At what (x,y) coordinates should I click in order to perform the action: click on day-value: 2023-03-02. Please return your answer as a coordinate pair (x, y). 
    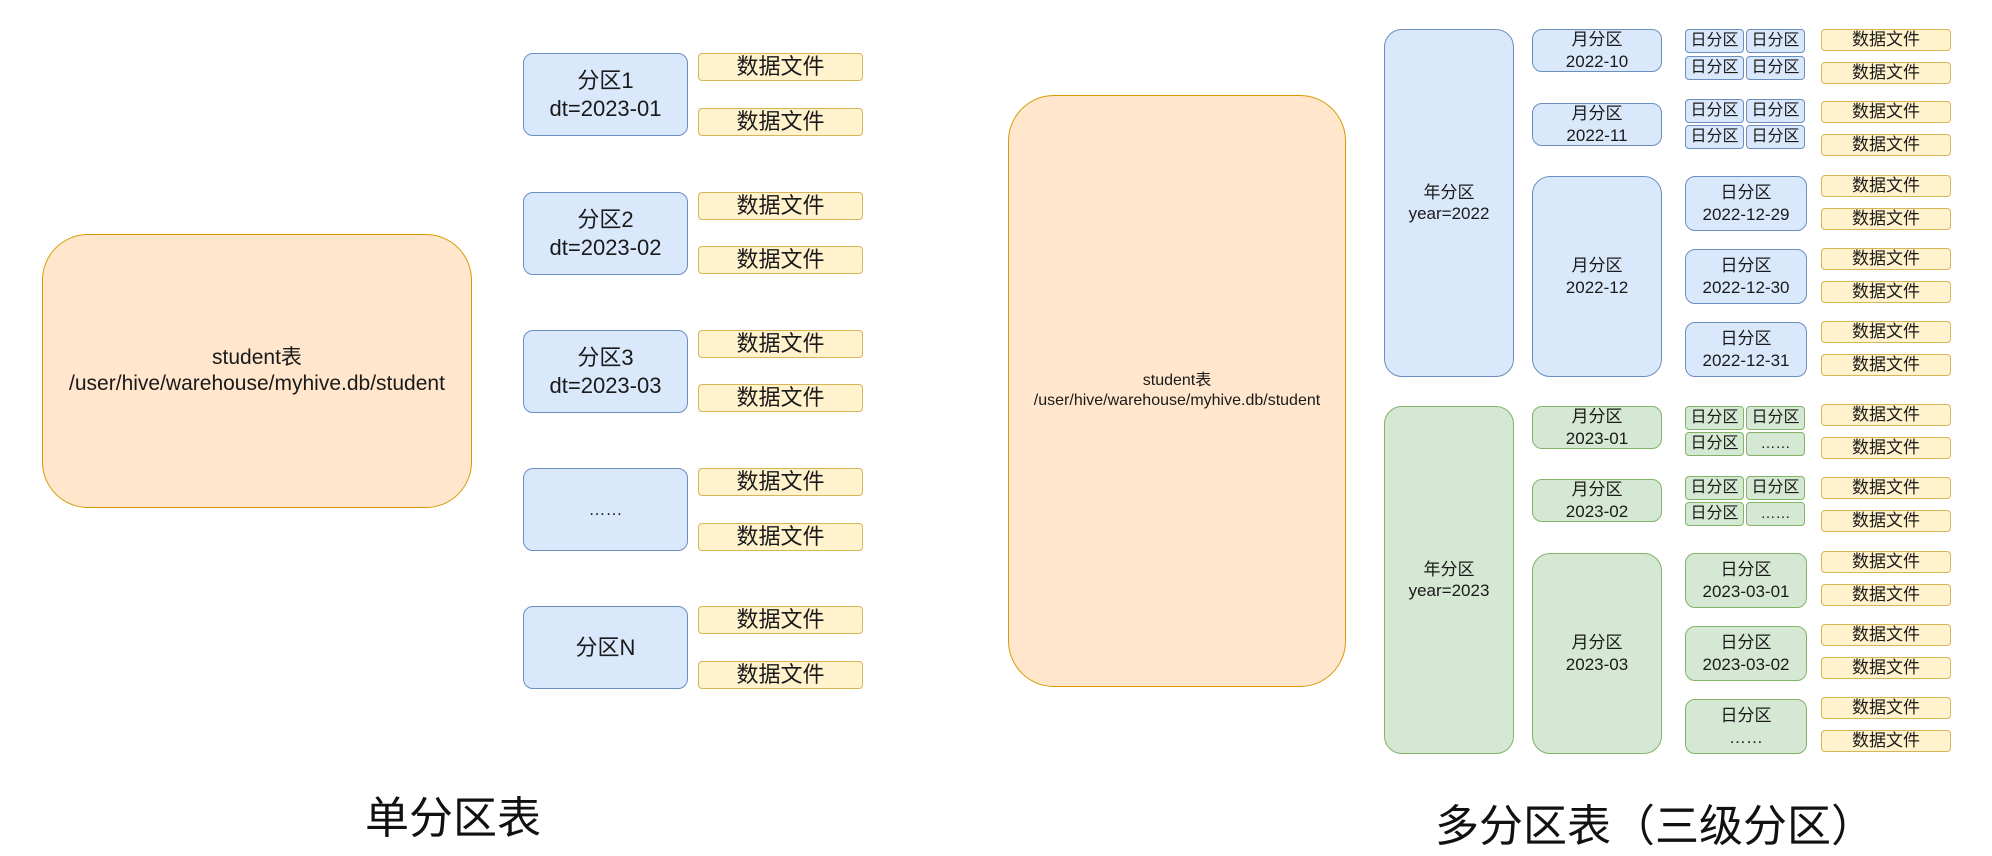
    Looking at the image, I should click on (1746, 664).